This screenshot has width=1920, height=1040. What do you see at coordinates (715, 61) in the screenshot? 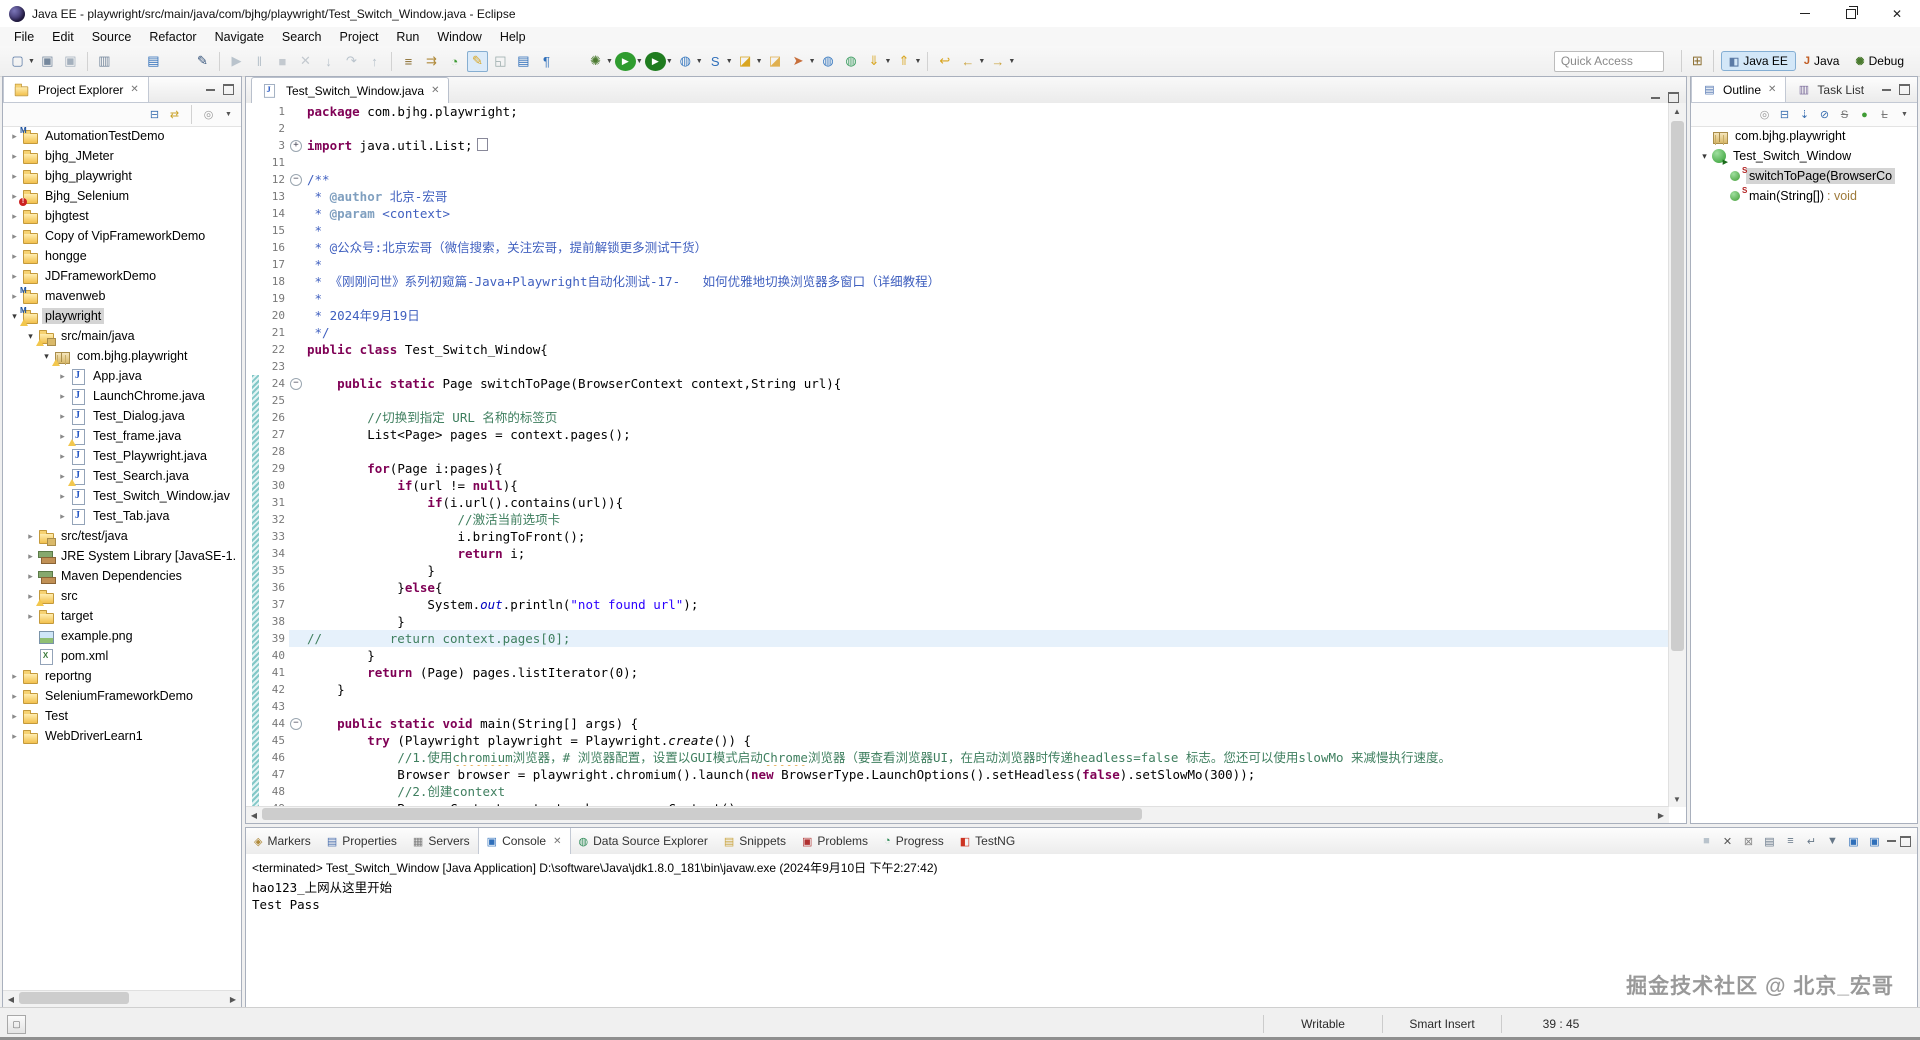
I see `soap-monitor-icon: S` at bounding box center [715, 61].